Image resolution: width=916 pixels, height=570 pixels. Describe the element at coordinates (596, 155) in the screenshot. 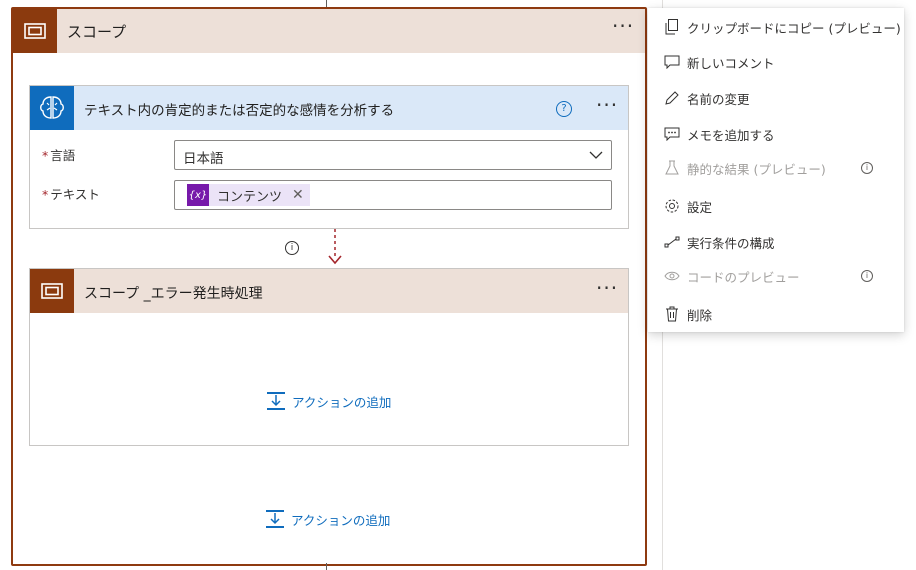

I see `chevron-down-icon` at that location.